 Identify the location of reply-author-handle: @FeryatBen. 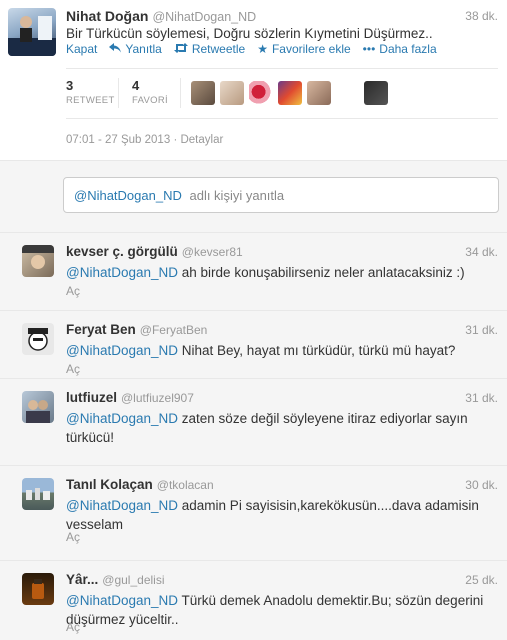
(174, 330).